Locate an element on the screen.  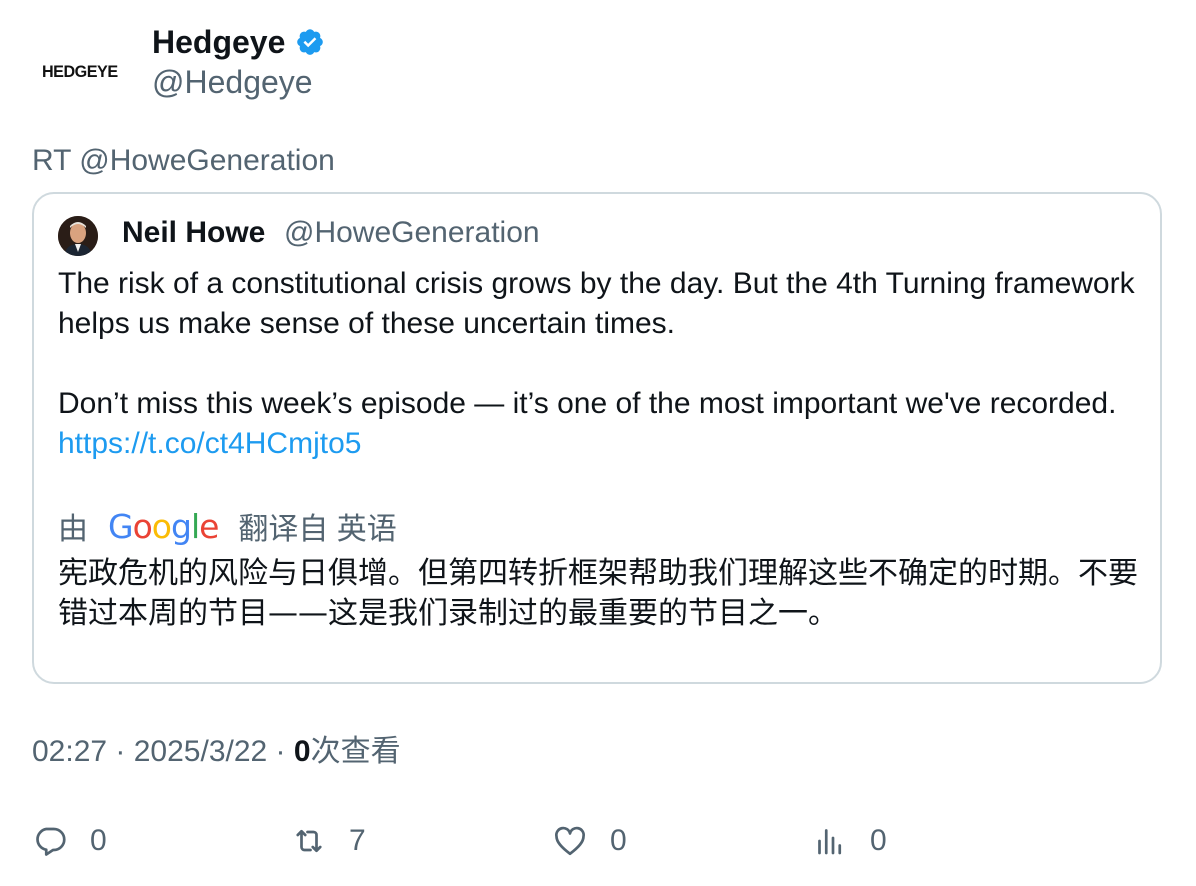
portrait-icon is located at coordinates (78, 236).